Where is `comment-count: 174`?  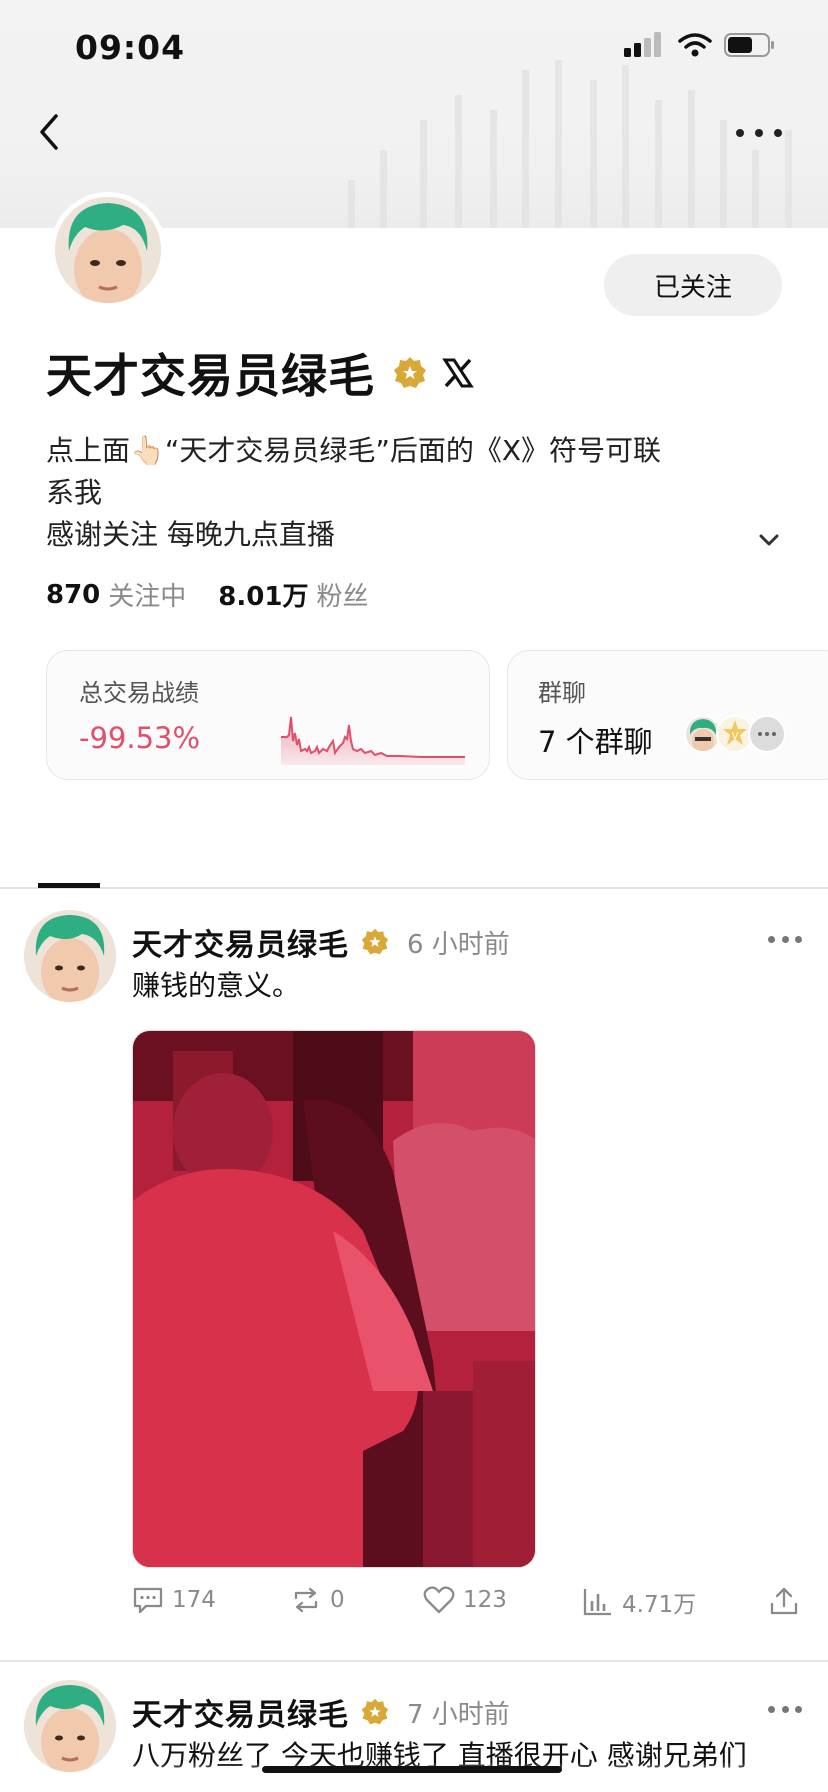
comment-count: 174 is located at coordinates (194, 1600).